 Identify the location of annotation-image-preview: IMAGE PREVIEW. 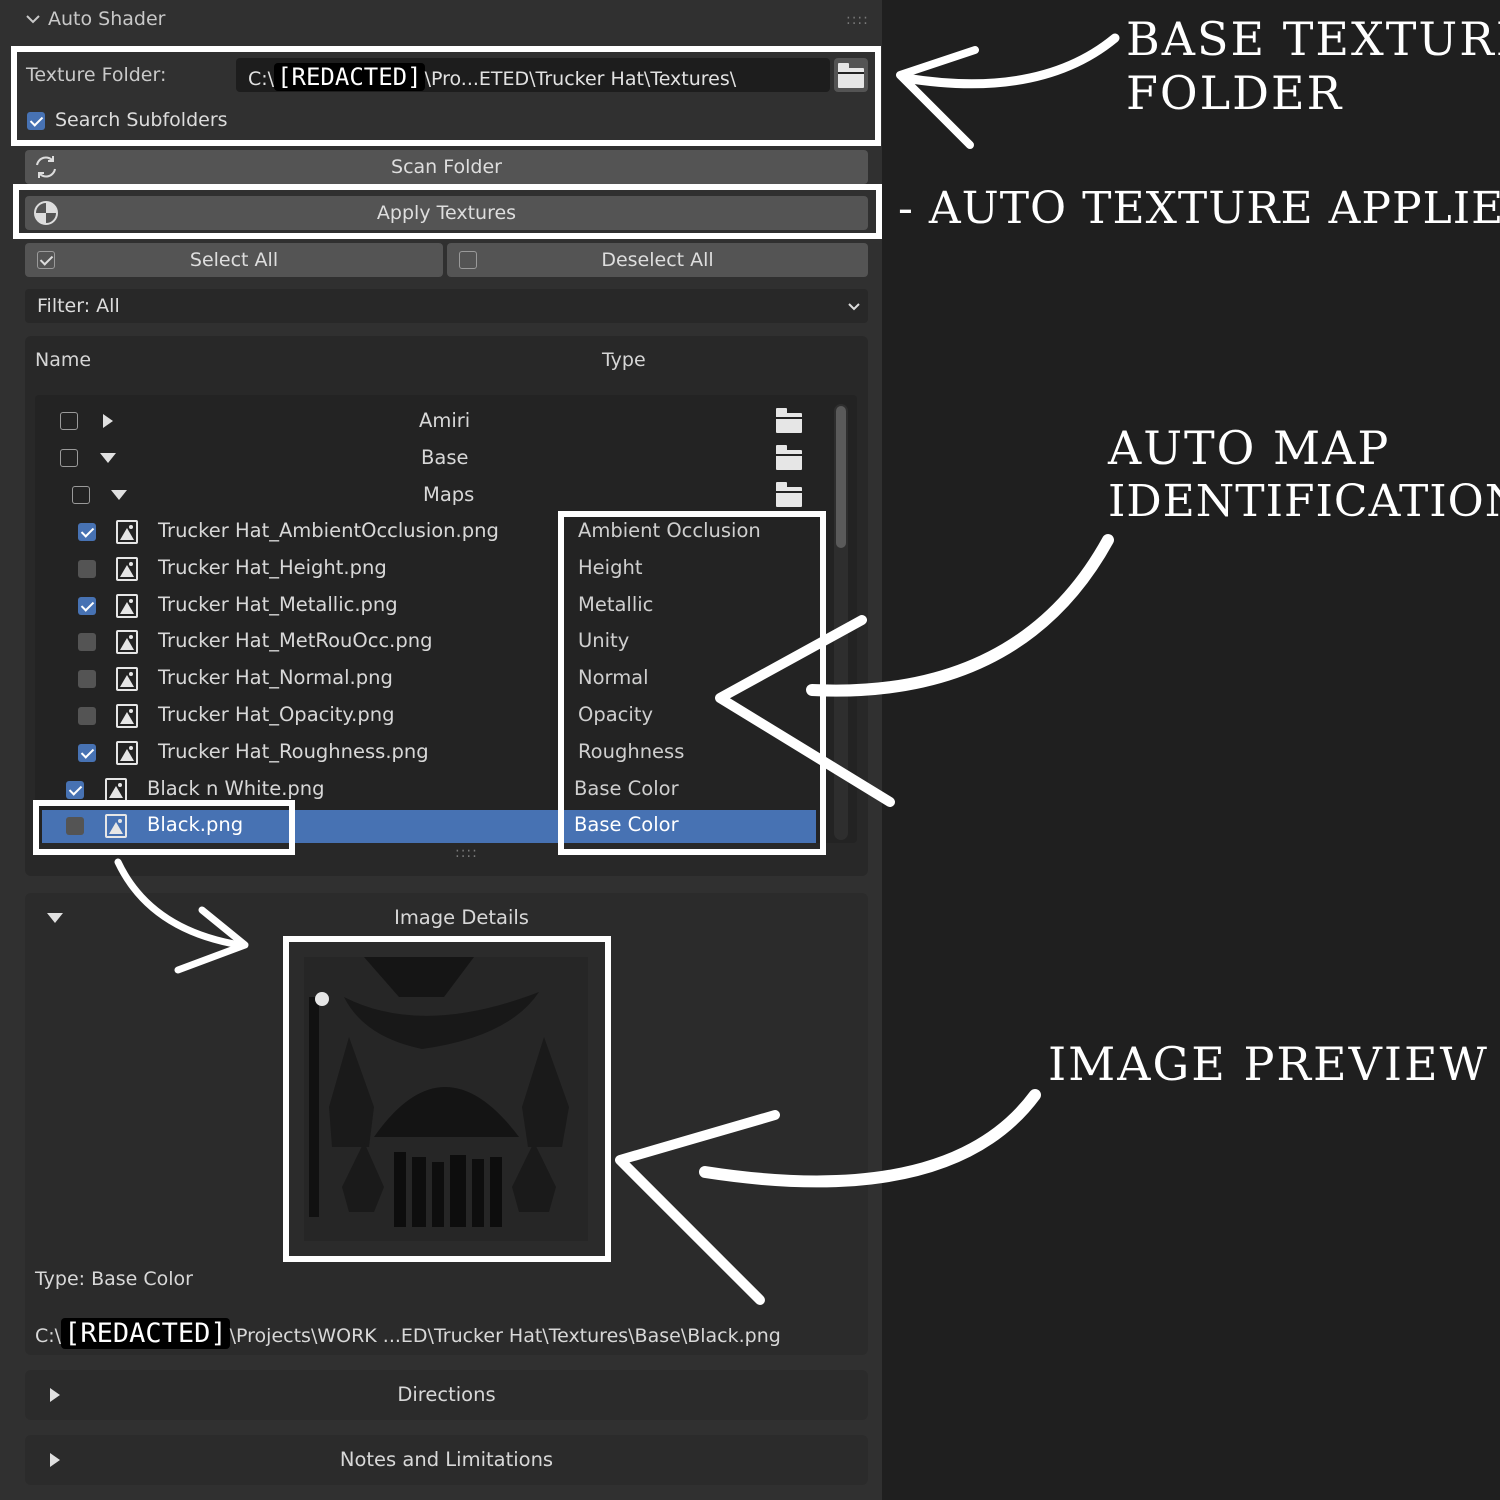
(1268, 1064).